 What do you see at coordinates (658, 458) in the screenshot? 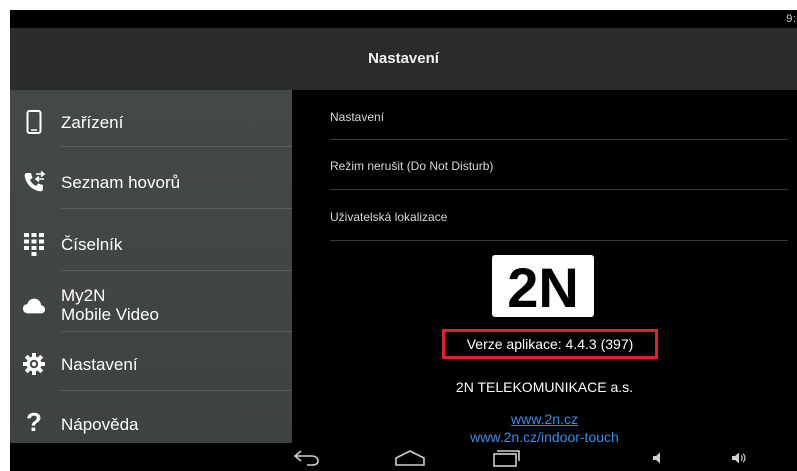
I see `volume-down-icon` at bounding box center [658, 458].